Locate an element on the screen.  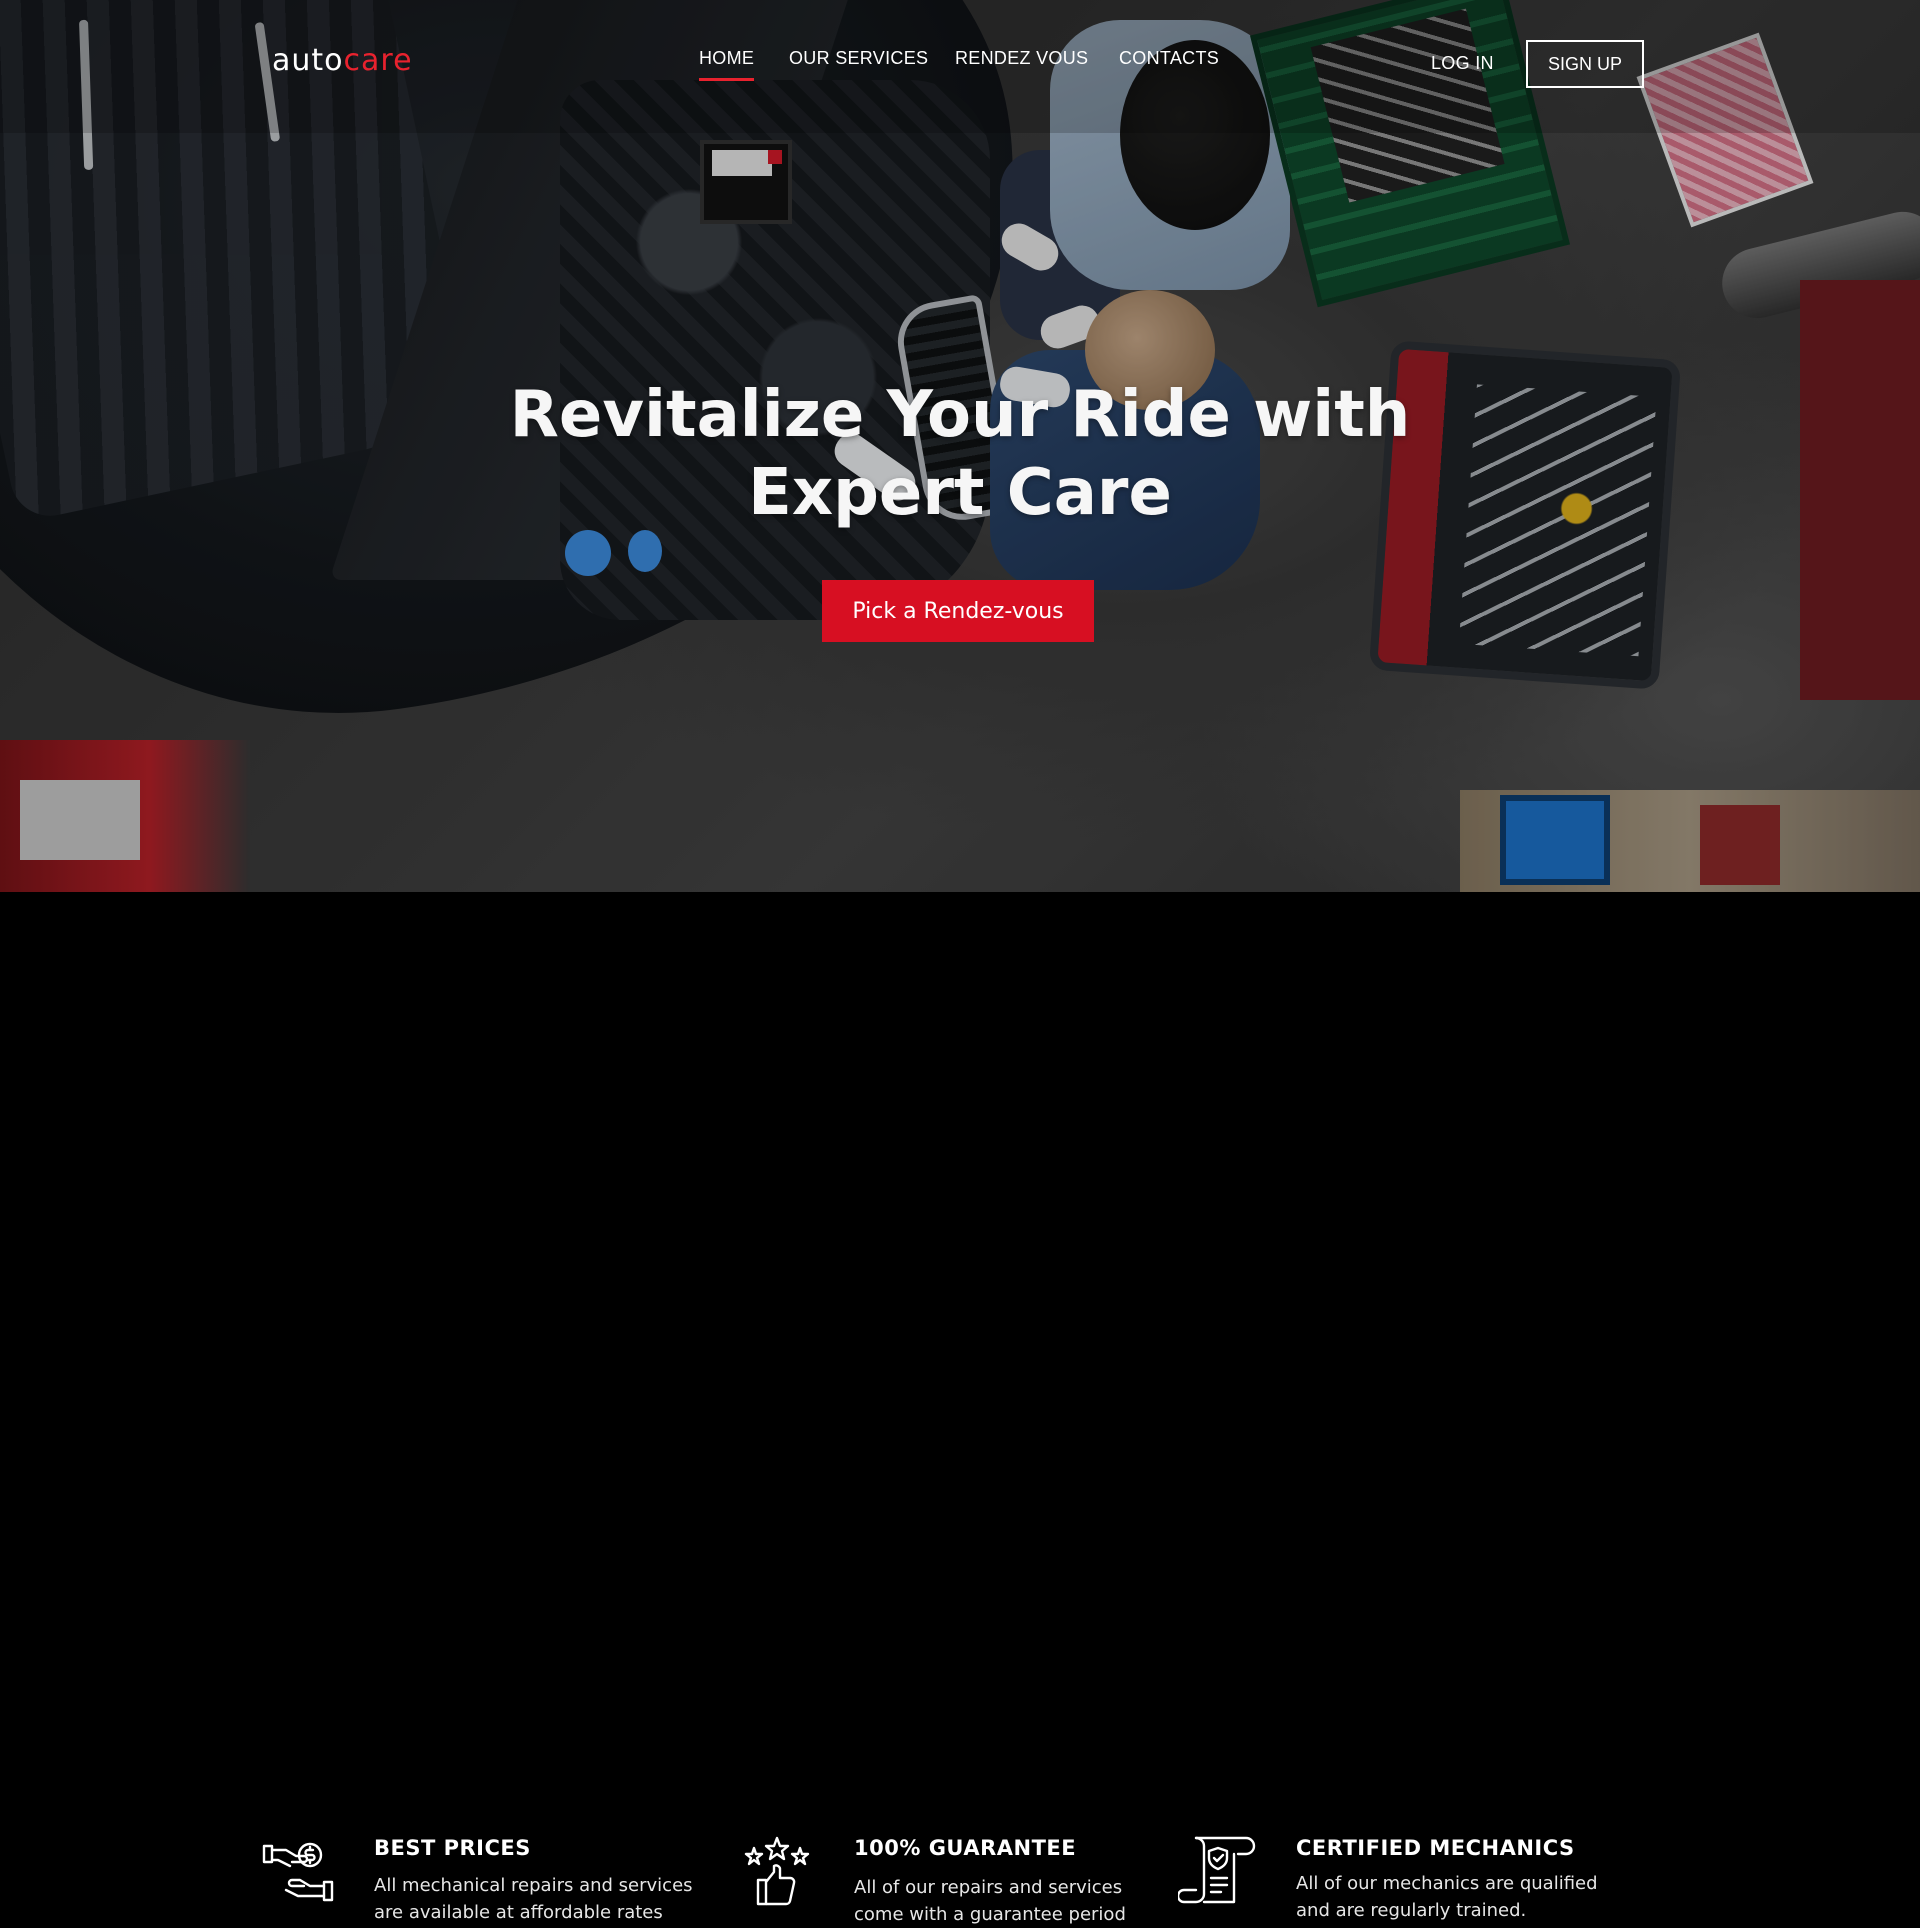
nav-home: HOME is located at coordinates (727, 64).